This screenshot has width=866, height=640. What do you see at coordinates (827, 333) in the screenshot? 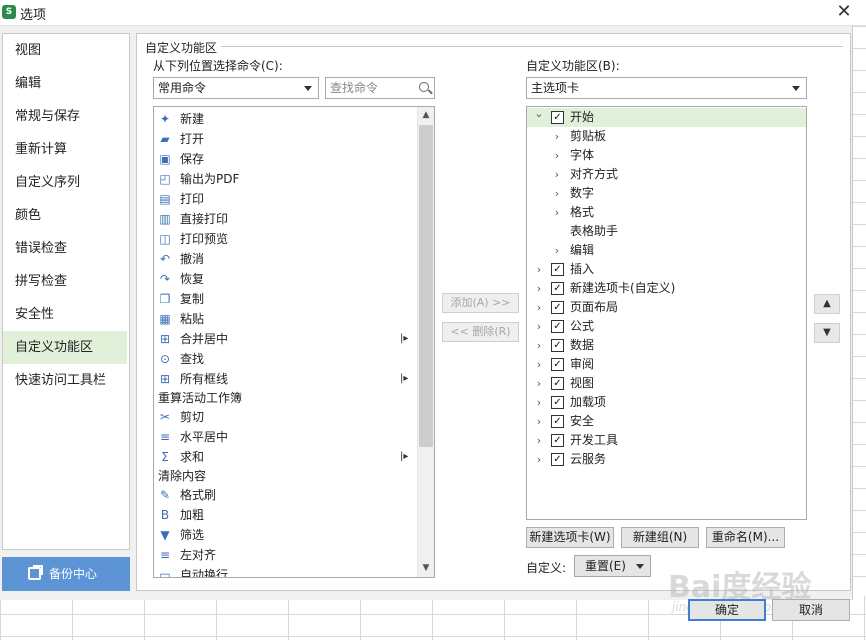
I see `move-down-button: ▼` at bounding box center [827, 333].